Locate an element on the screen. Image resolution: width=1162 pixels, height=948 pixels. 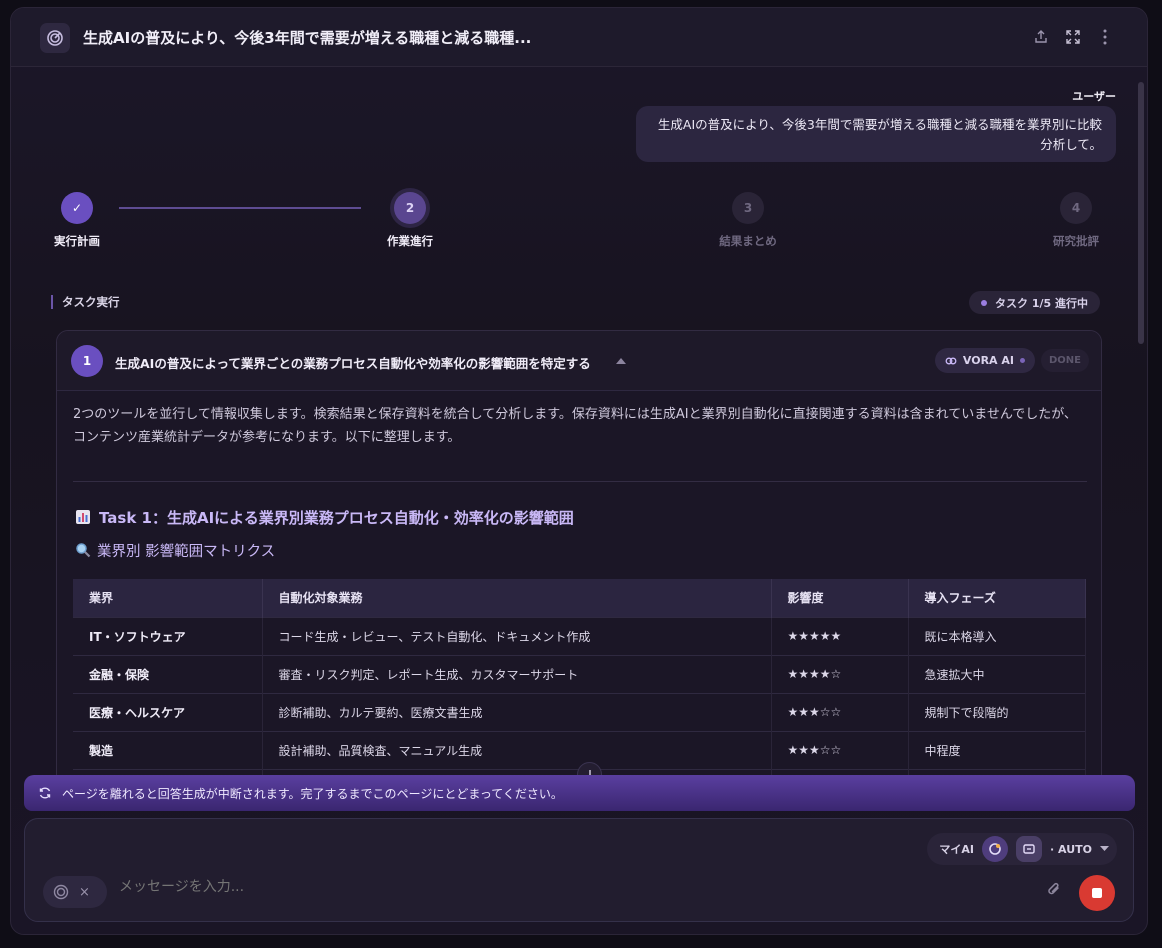
step-progress: 2 作業進行 is located at coordinates (410, 220).